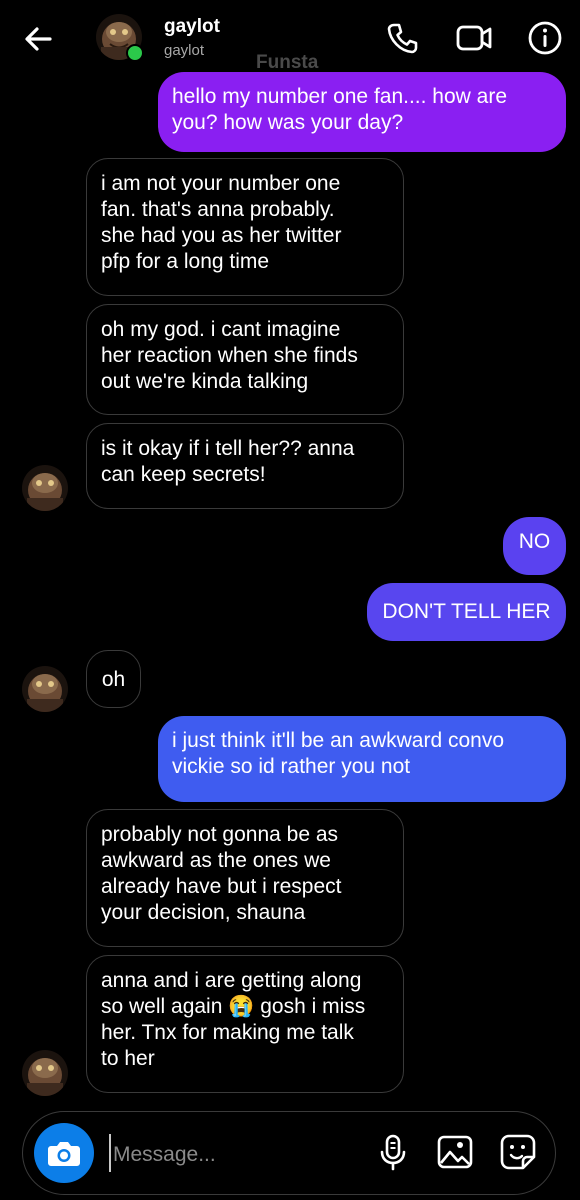  I want to click on sticker-icon, so click(518, 1152).